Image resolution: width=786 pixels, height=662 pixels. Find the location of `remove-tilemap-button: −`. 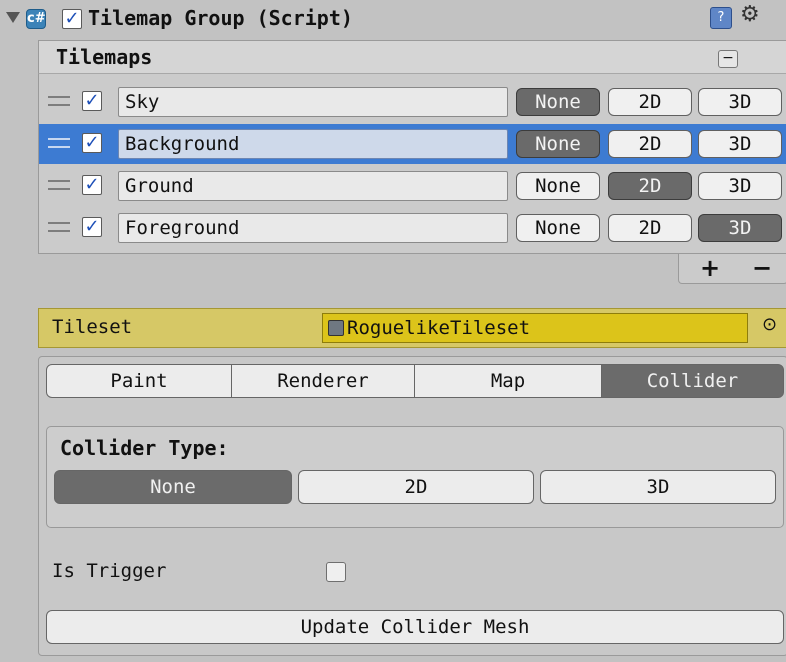

remove-tilemap-button: − is located at coordinates (762, 268).